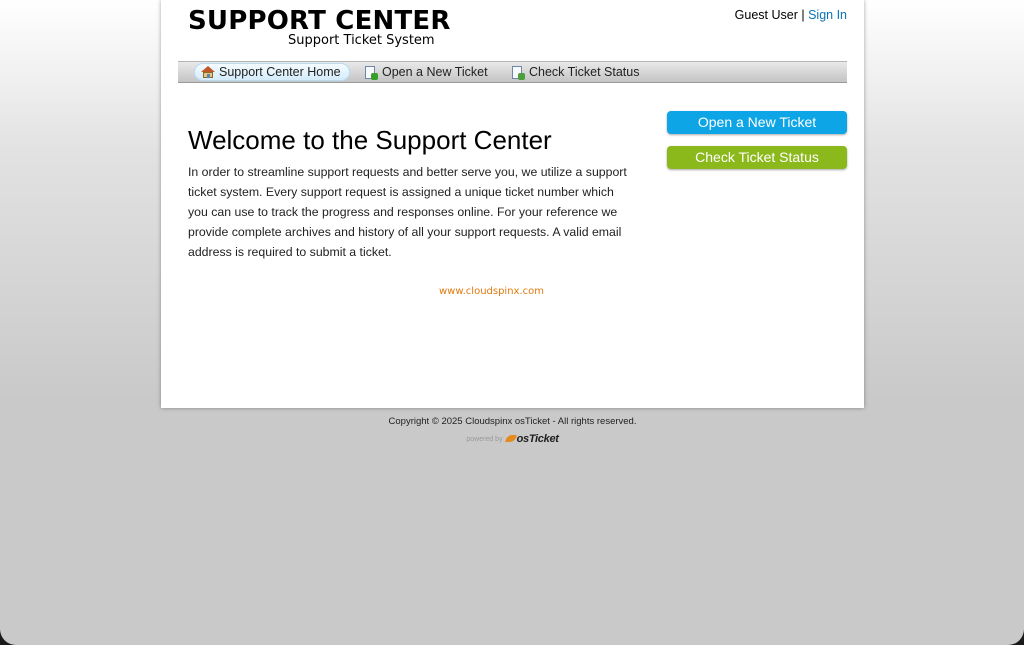 This screenshot has height=645, width=1024. What do you see at coordinates (371, 73) in the screenshot?
I see `new-ticket-icon` at bounding box center [371, 73].